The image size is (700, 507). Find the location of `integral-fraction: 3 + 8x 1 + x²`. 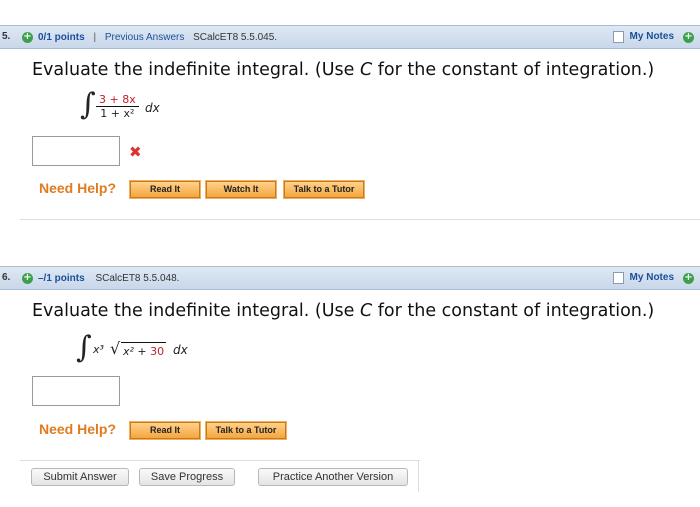

integral-fraction: 3 + 8x 1 + x² is located at coordinates (117, 106).